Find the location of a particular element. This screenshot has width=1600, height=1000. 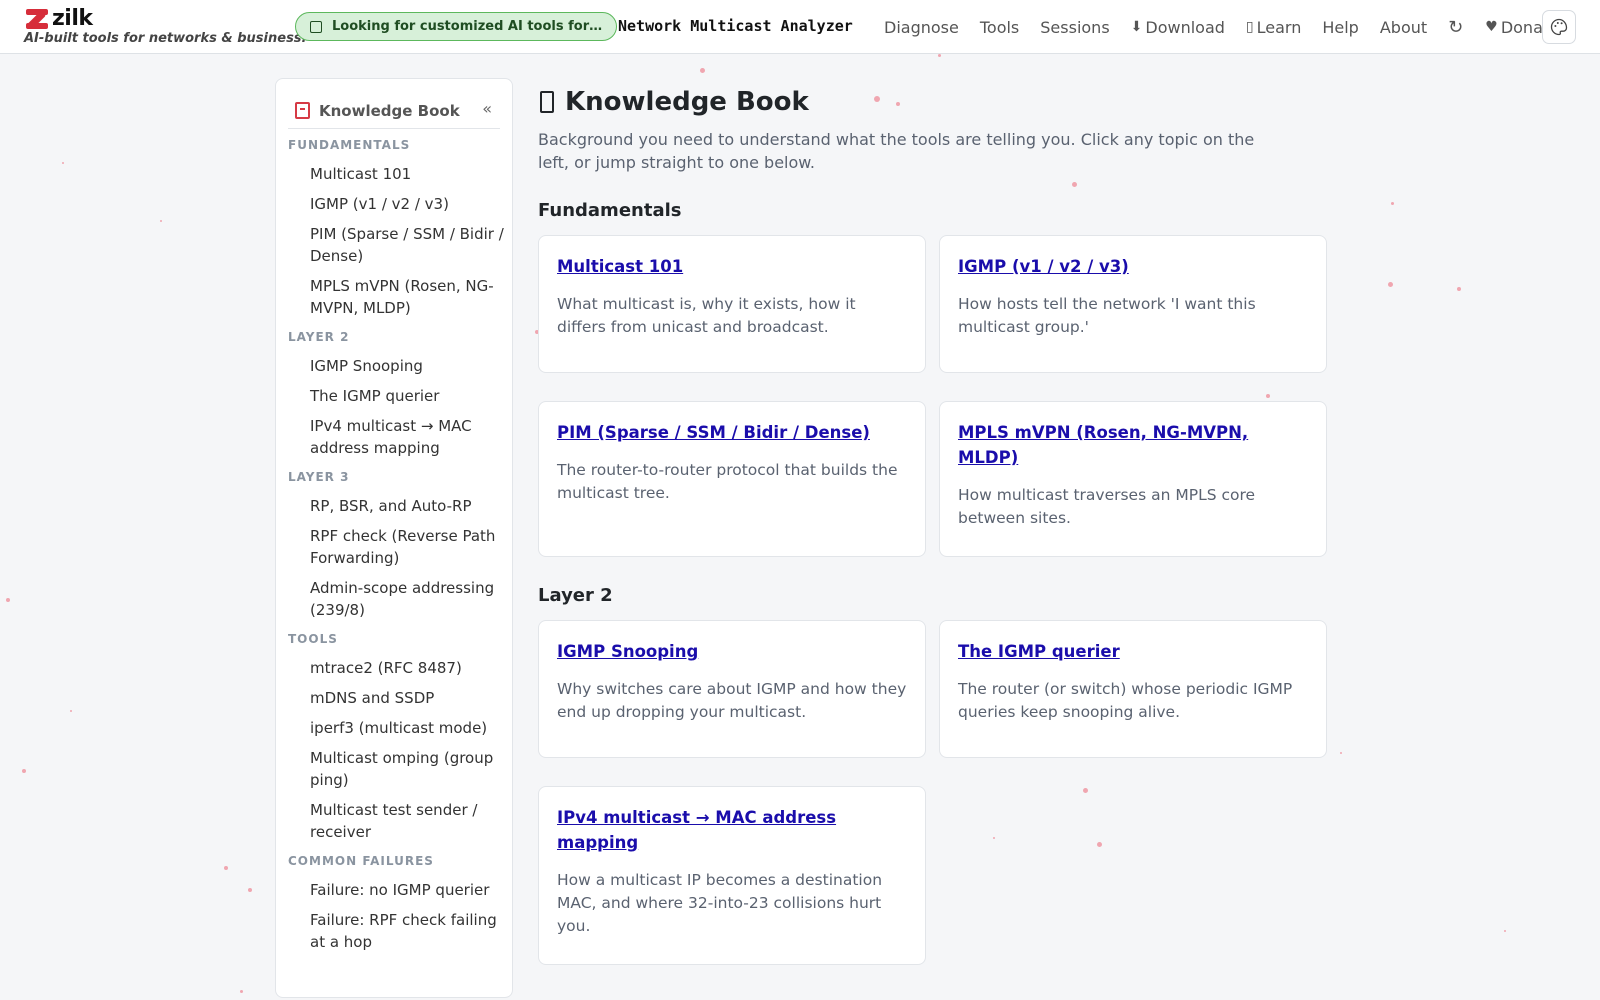

collapse-sidebar-button: « is located at coordinates (487, 108).